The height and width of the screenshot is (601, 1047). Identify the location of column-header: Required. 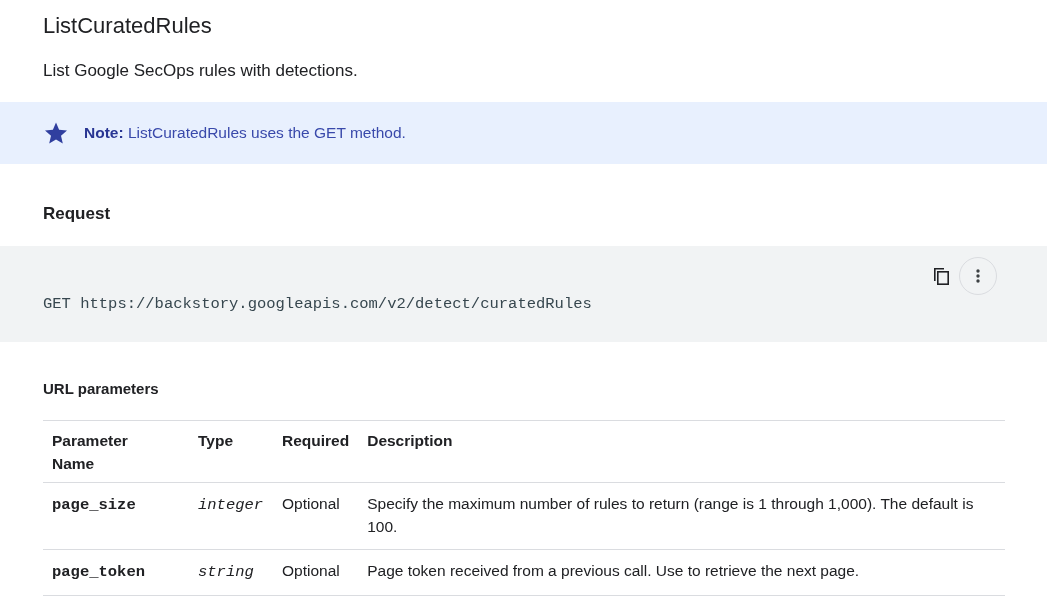
(316, 441).